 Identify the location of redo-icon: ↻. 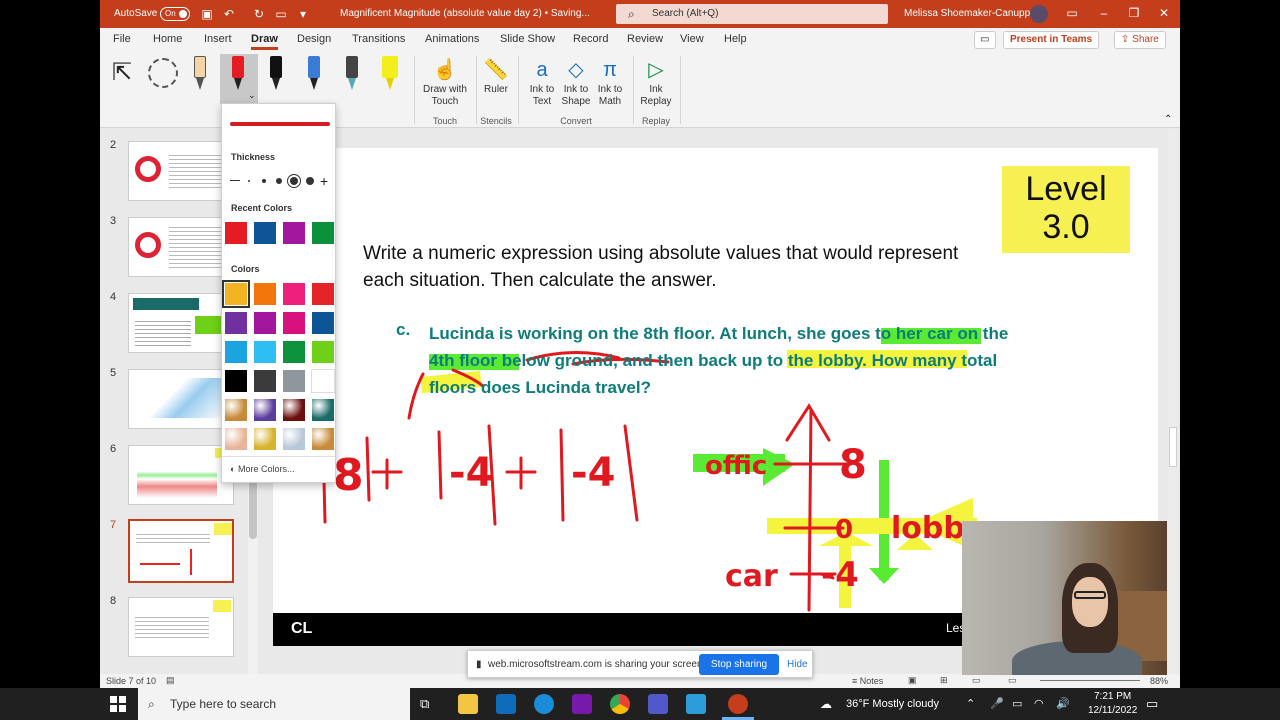
(259, 14).